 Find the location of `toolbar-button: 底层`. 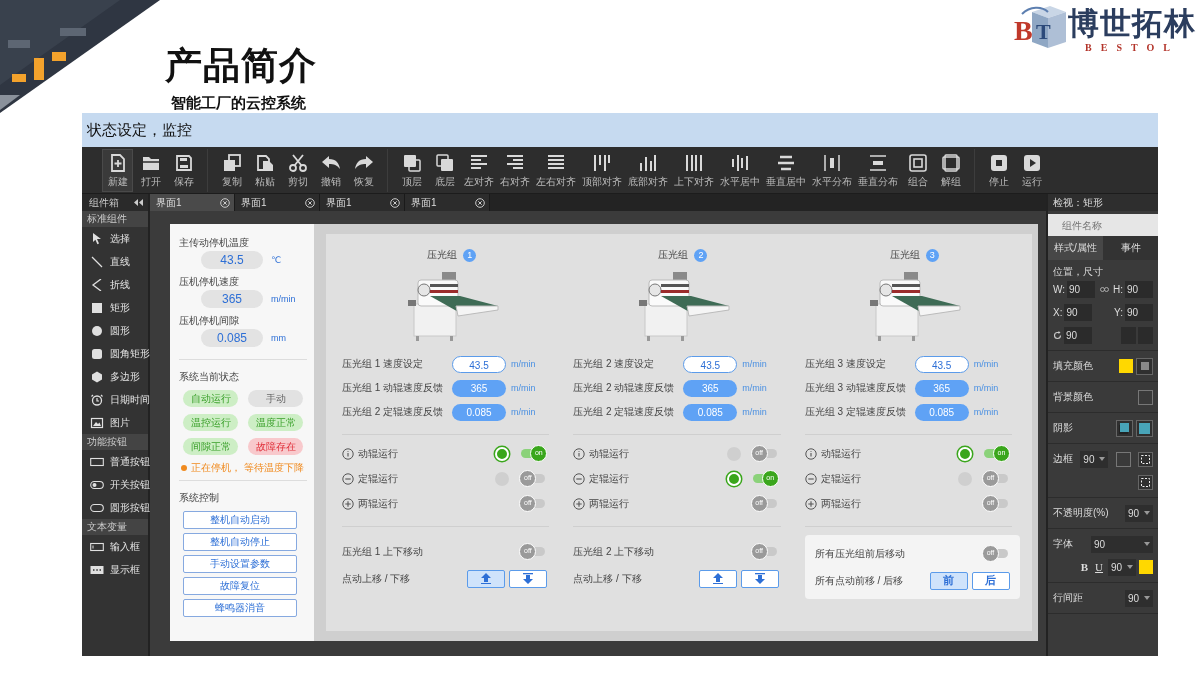

toolbar-button: 底层 is located at coordinates (444, 170).